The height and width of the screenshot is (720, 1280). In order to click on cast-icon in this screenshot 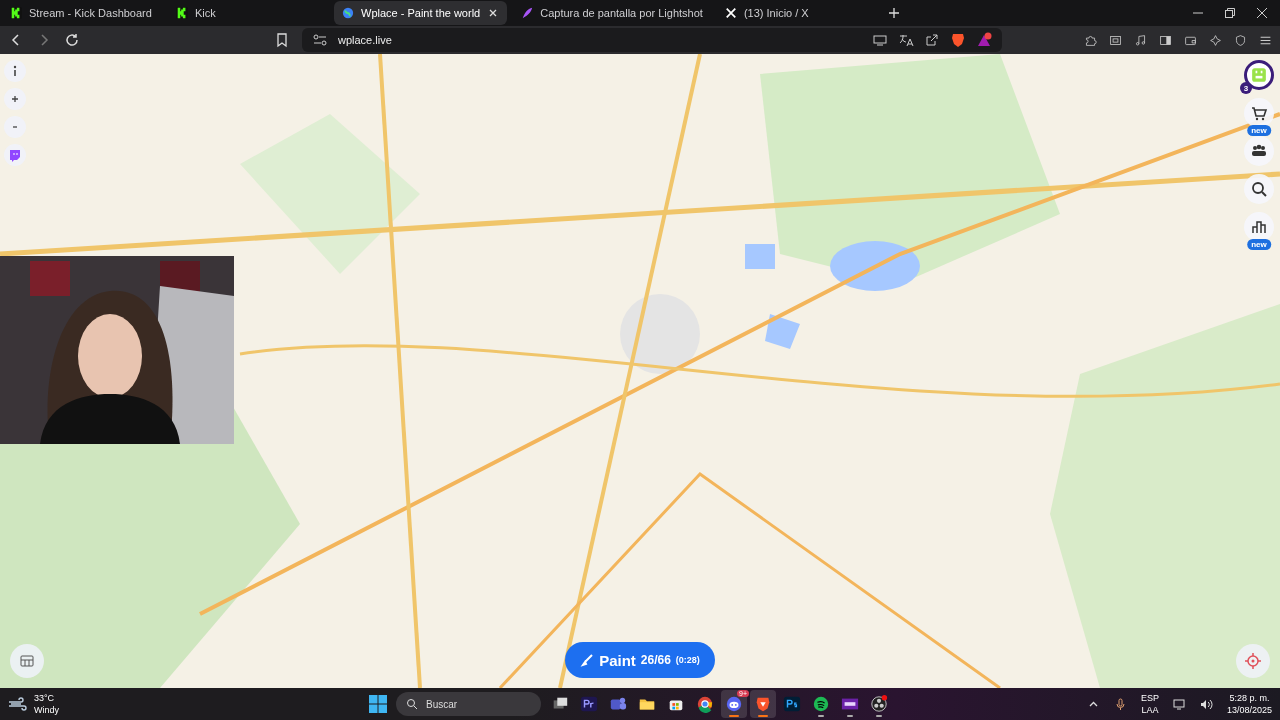, I will do `click(880, 40)`.